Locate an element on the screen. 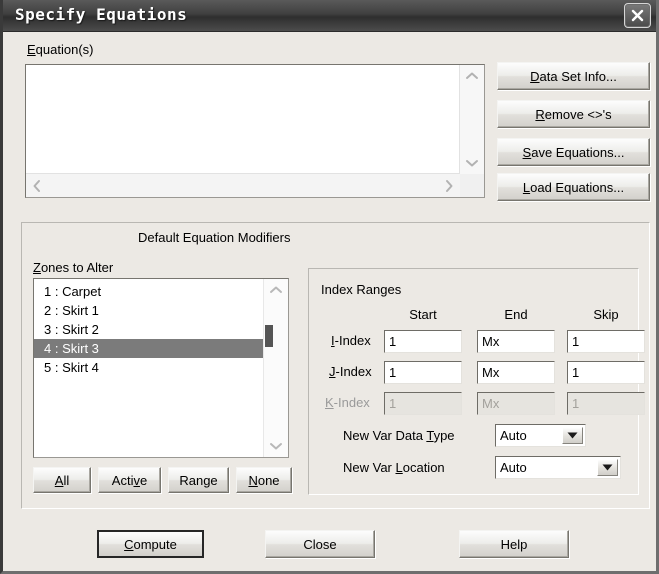  new-var-data-type-label: New Var Data Type is located at coordinates (399, 435).